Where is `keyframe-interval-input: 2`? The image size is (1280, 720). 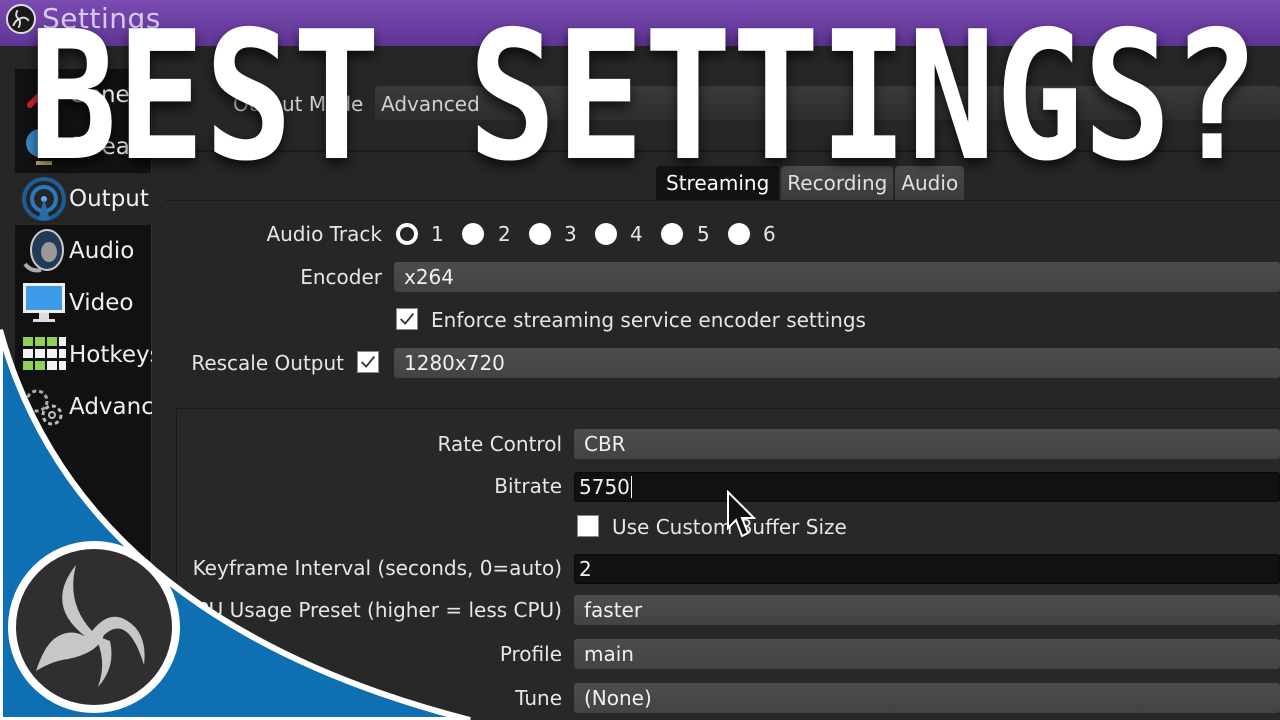 keyframe-interval-input: 2 is located at coordinates (927, 569).